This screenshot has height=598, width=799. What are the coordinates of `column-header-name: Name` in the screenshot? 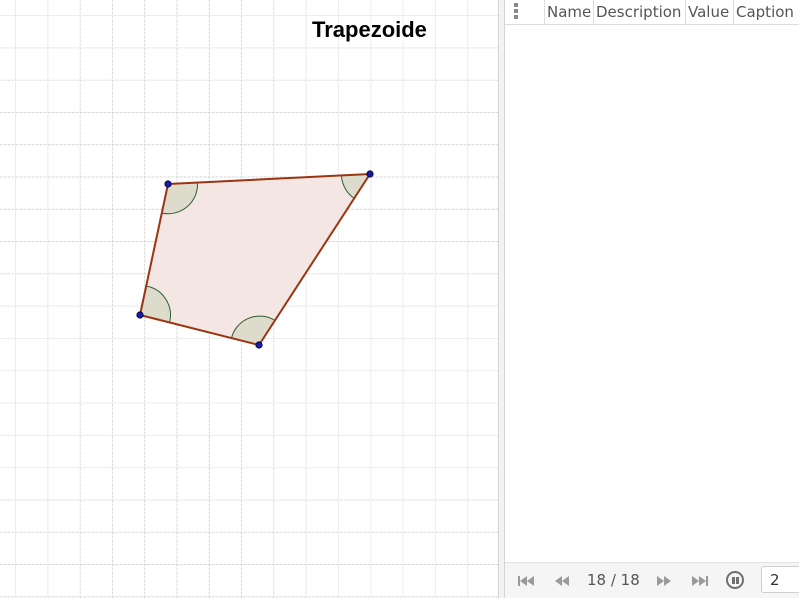 It's located at (569, 12).